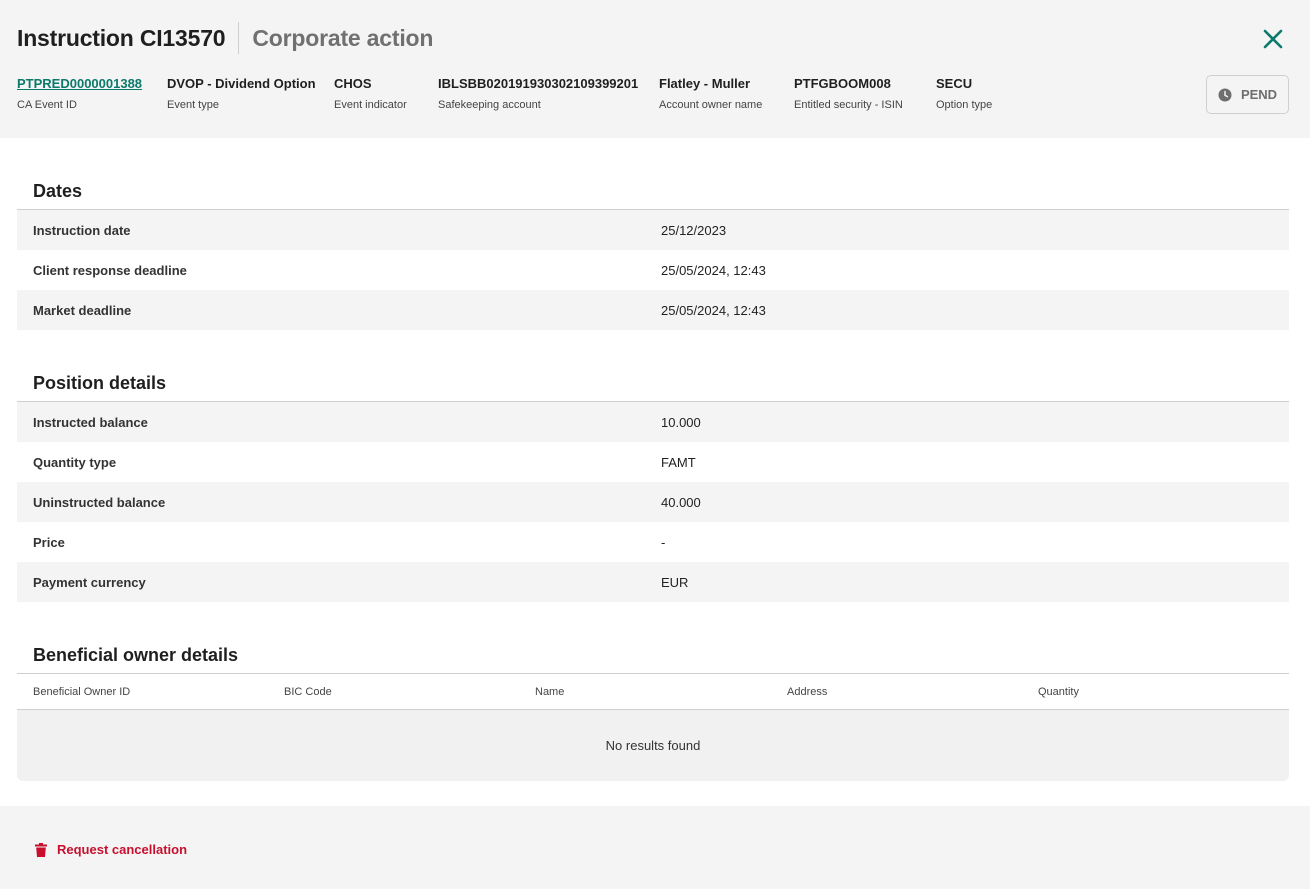 The width and height of the screenshot is (1310, 889). Describe the element at coordinates (710, 93) in the screenshot. I see `meta-account-owner: Flatley - Muller Account owner name` at that location.